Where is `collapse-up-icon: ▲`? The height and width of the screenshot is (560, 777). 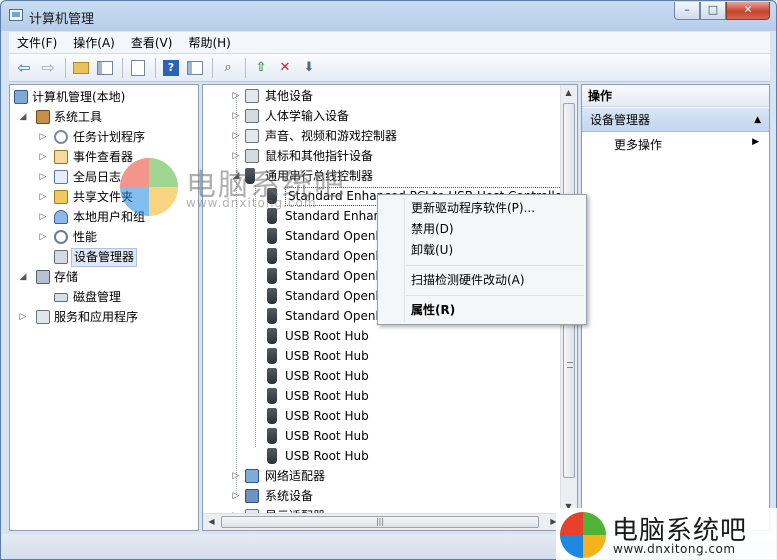 collapse-up-icon: ▲ is located at coordinates (757, 120).